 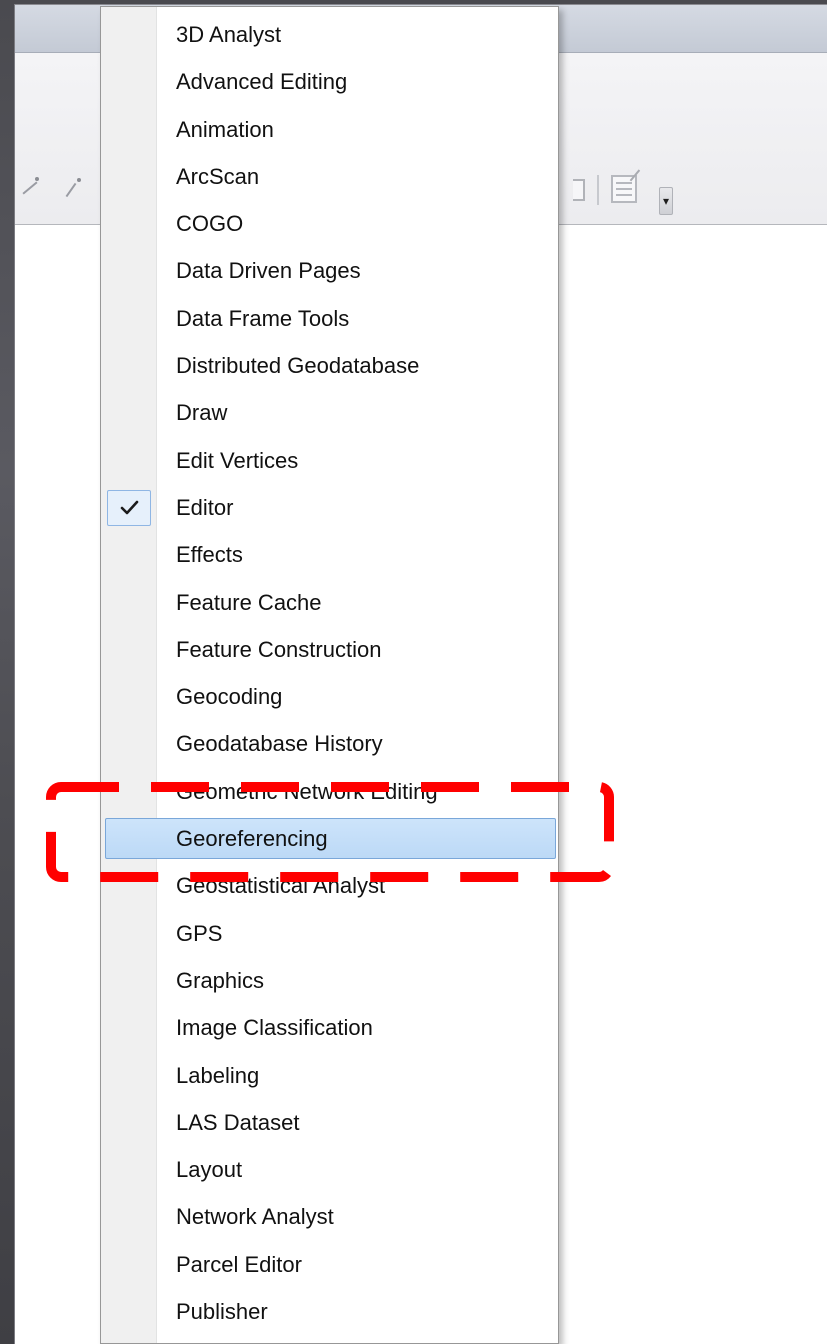 I want to click on line-tool-icon, so click(x=30, y=188).